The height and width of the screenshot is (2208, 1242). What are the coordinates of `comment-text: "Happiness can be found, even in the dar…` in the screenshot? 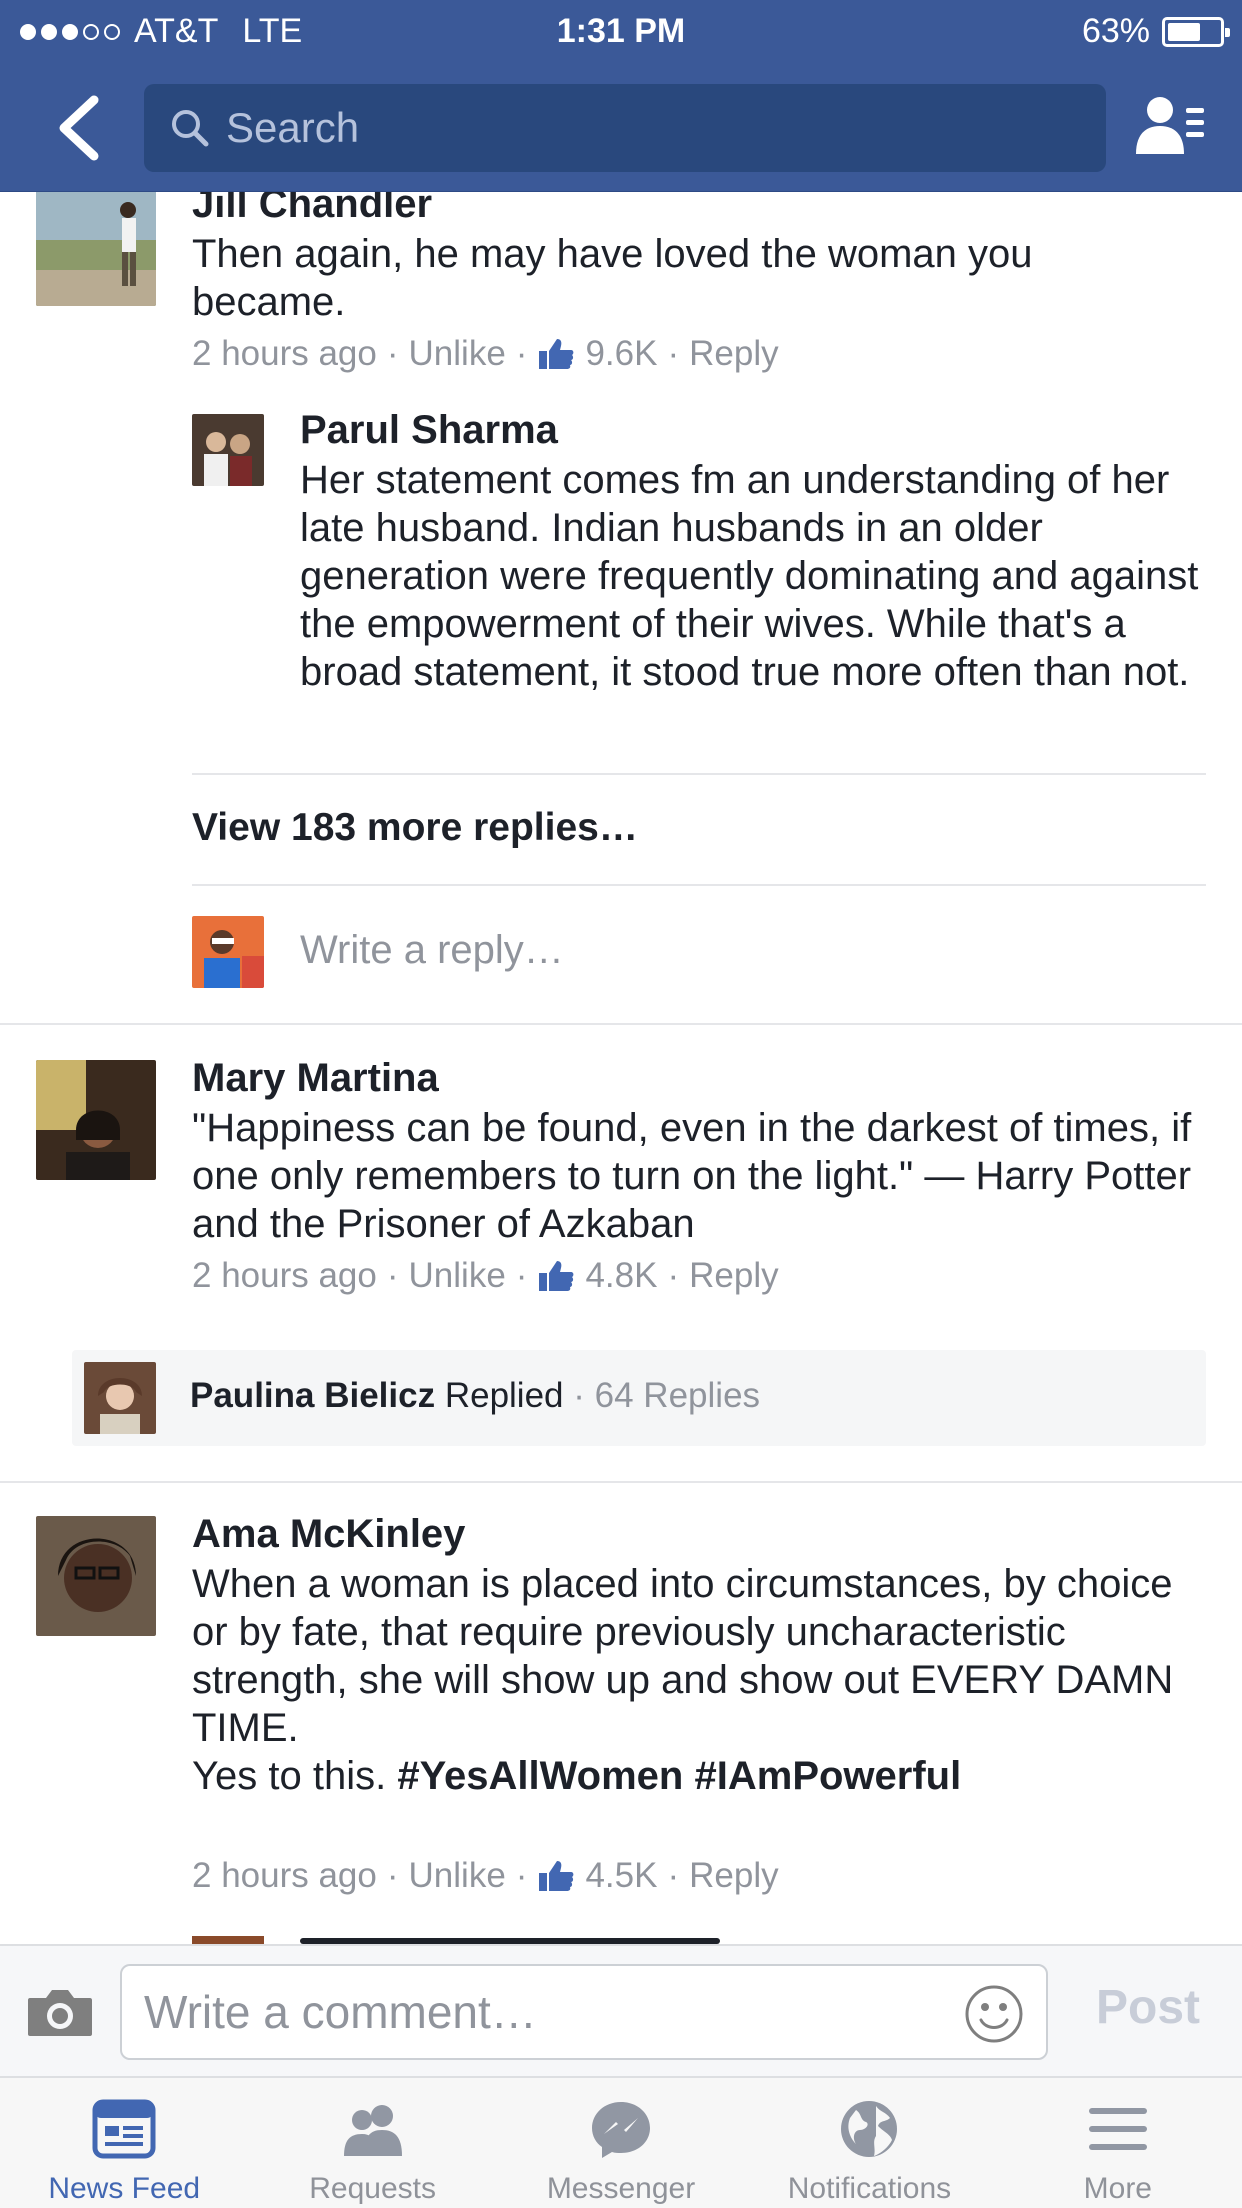 It's located at (692, 1176).